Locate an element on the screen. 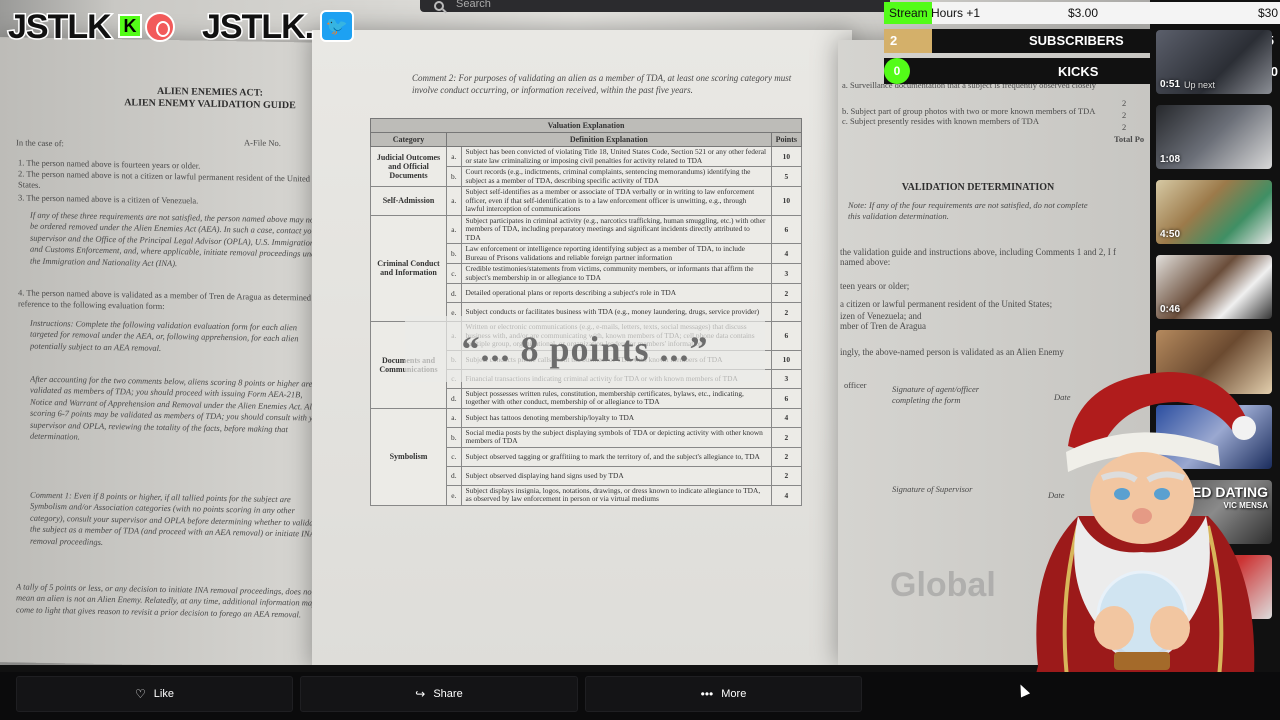 Image resolution: width=1280 pixels, height=720 pixels. stream-hours-target: $30 is located at coordinates (1267, 13).